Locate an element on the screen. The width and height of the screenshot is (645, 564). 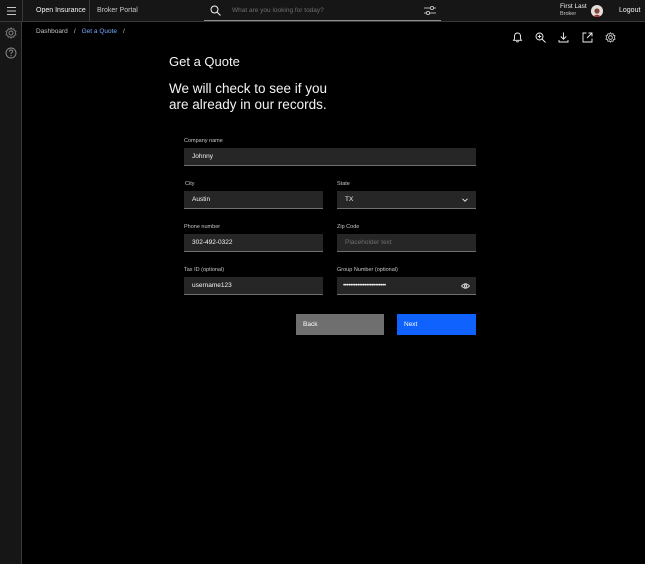
back-button: Back is located at coordinates (340, 324).